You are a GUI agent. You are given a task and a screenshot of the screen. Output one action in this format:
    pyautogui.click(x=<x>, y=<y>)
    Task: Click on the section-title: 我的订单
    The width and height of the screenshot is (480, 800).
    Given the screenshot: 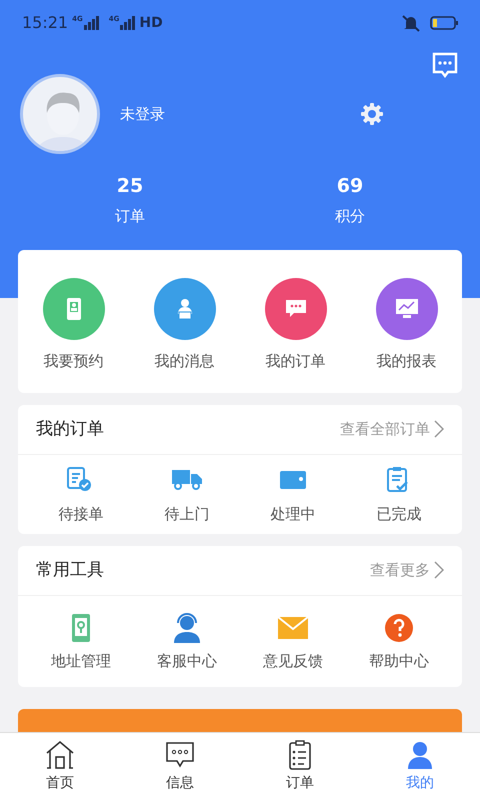 What is the action you would take?
    pyautogui.click(x=70, y=429)
    